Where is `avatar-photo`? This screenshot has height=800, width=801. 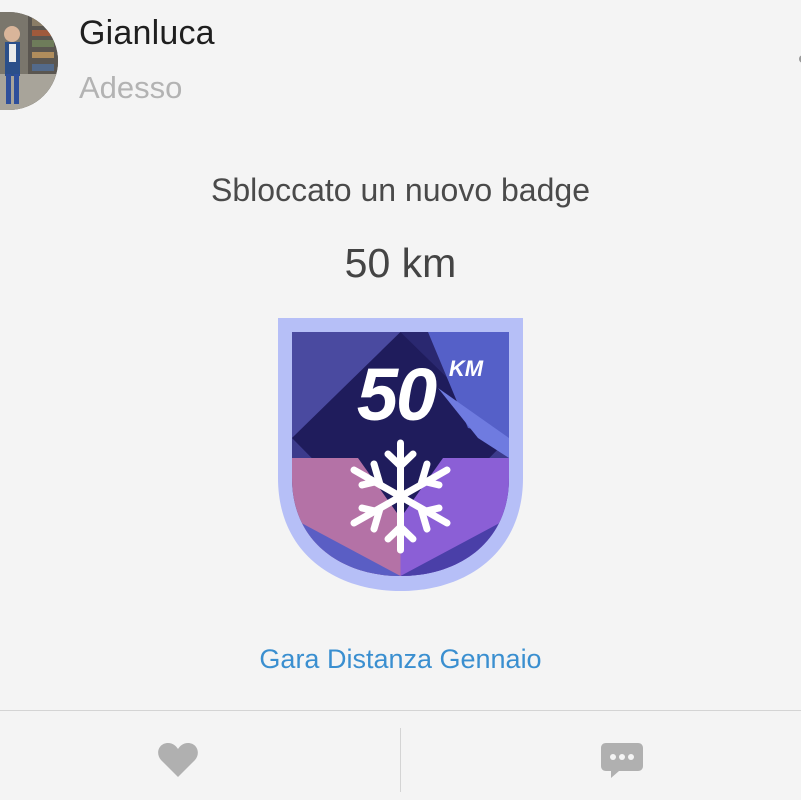 avatar-photo is located at coordinates (29, 61).